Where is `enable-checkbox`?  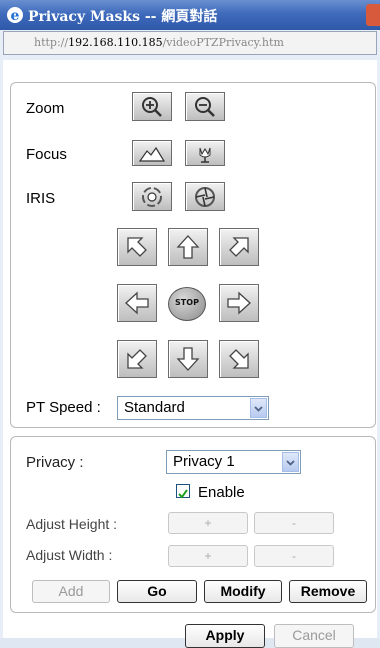 enable-checkbox is located at coordinates (183, 491).